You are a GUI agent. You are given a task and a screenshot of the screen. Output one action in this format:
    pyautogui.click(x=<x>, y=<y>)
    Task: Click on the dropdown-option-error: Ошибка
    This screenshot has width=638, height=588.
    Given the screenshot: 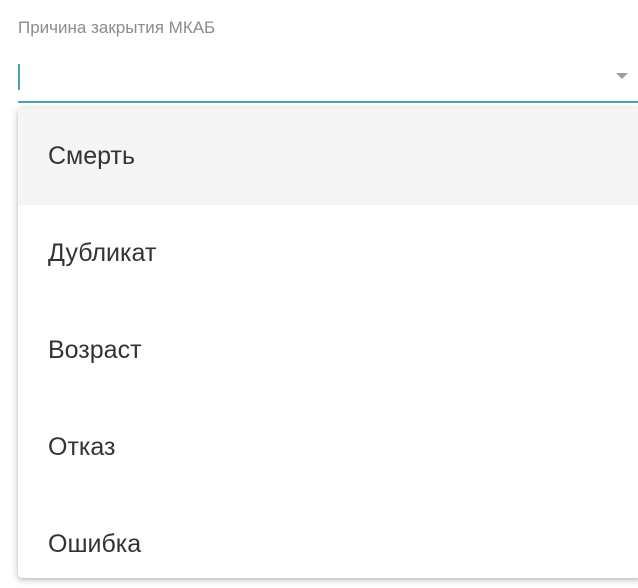 What is the action you would take?
    pyautogui.click(x=328, y=537)
    